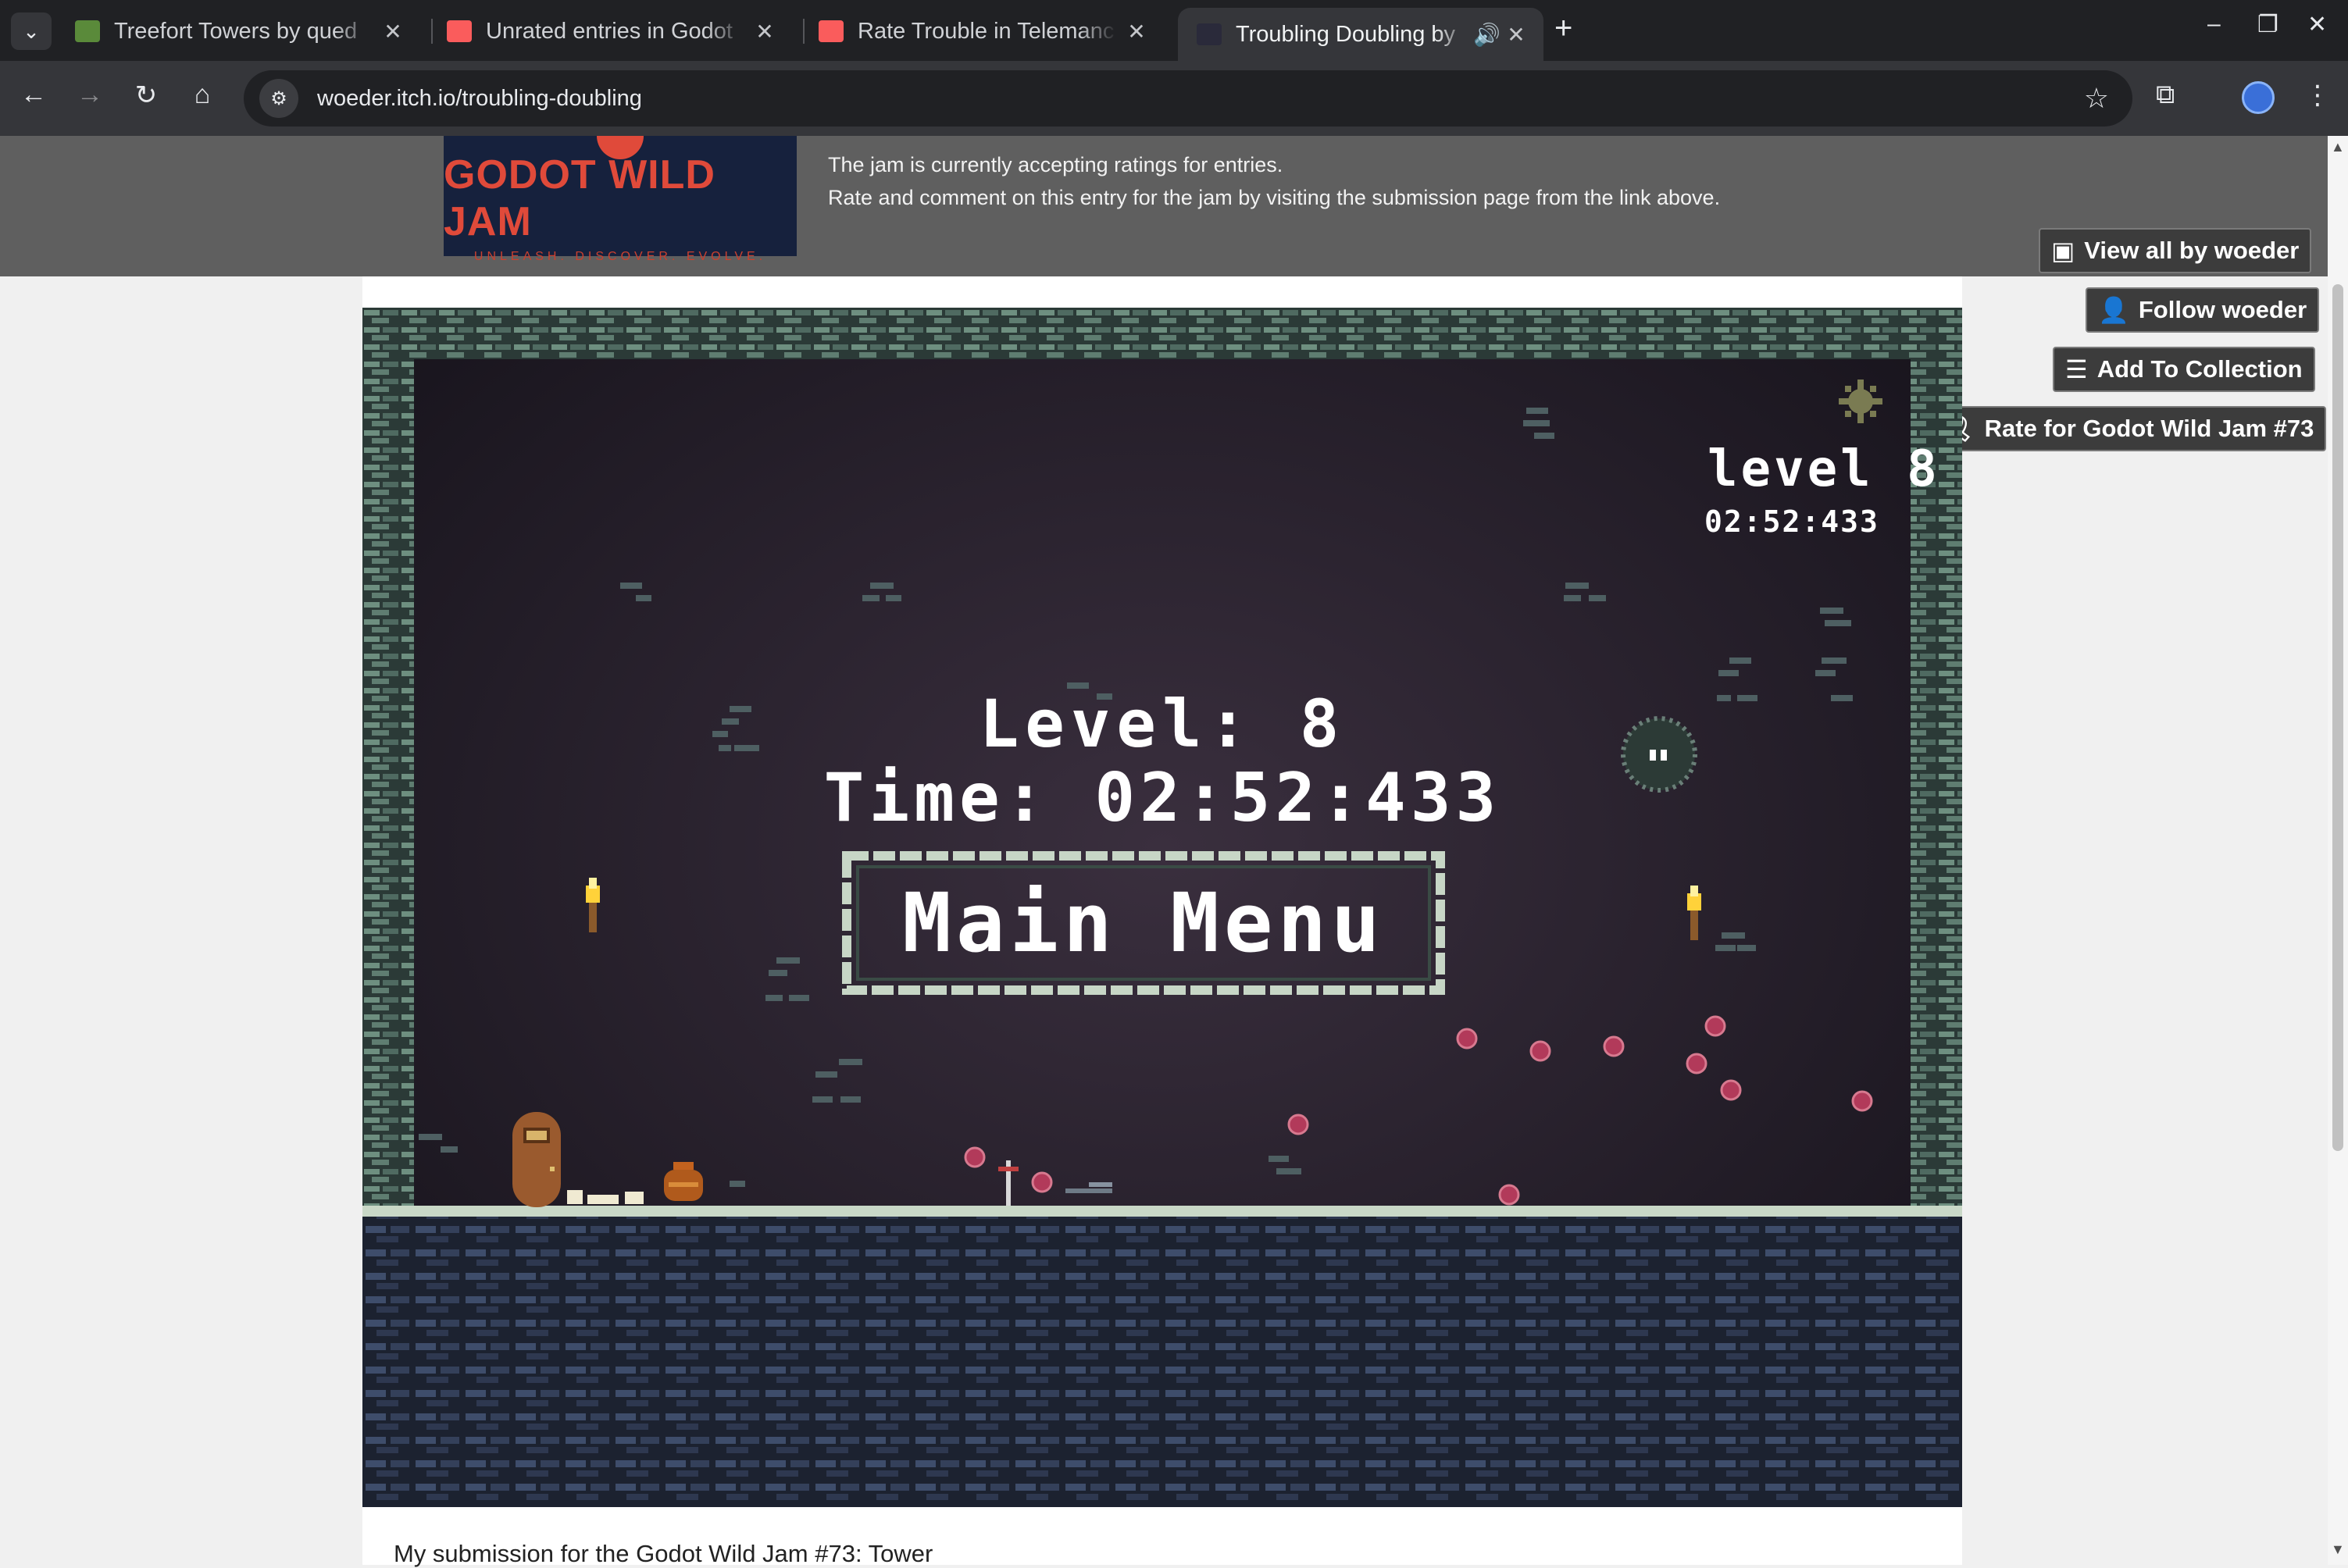 This screenshot has height=1568, width=2348. I want to click on forward-button: →, so click(89, 95).